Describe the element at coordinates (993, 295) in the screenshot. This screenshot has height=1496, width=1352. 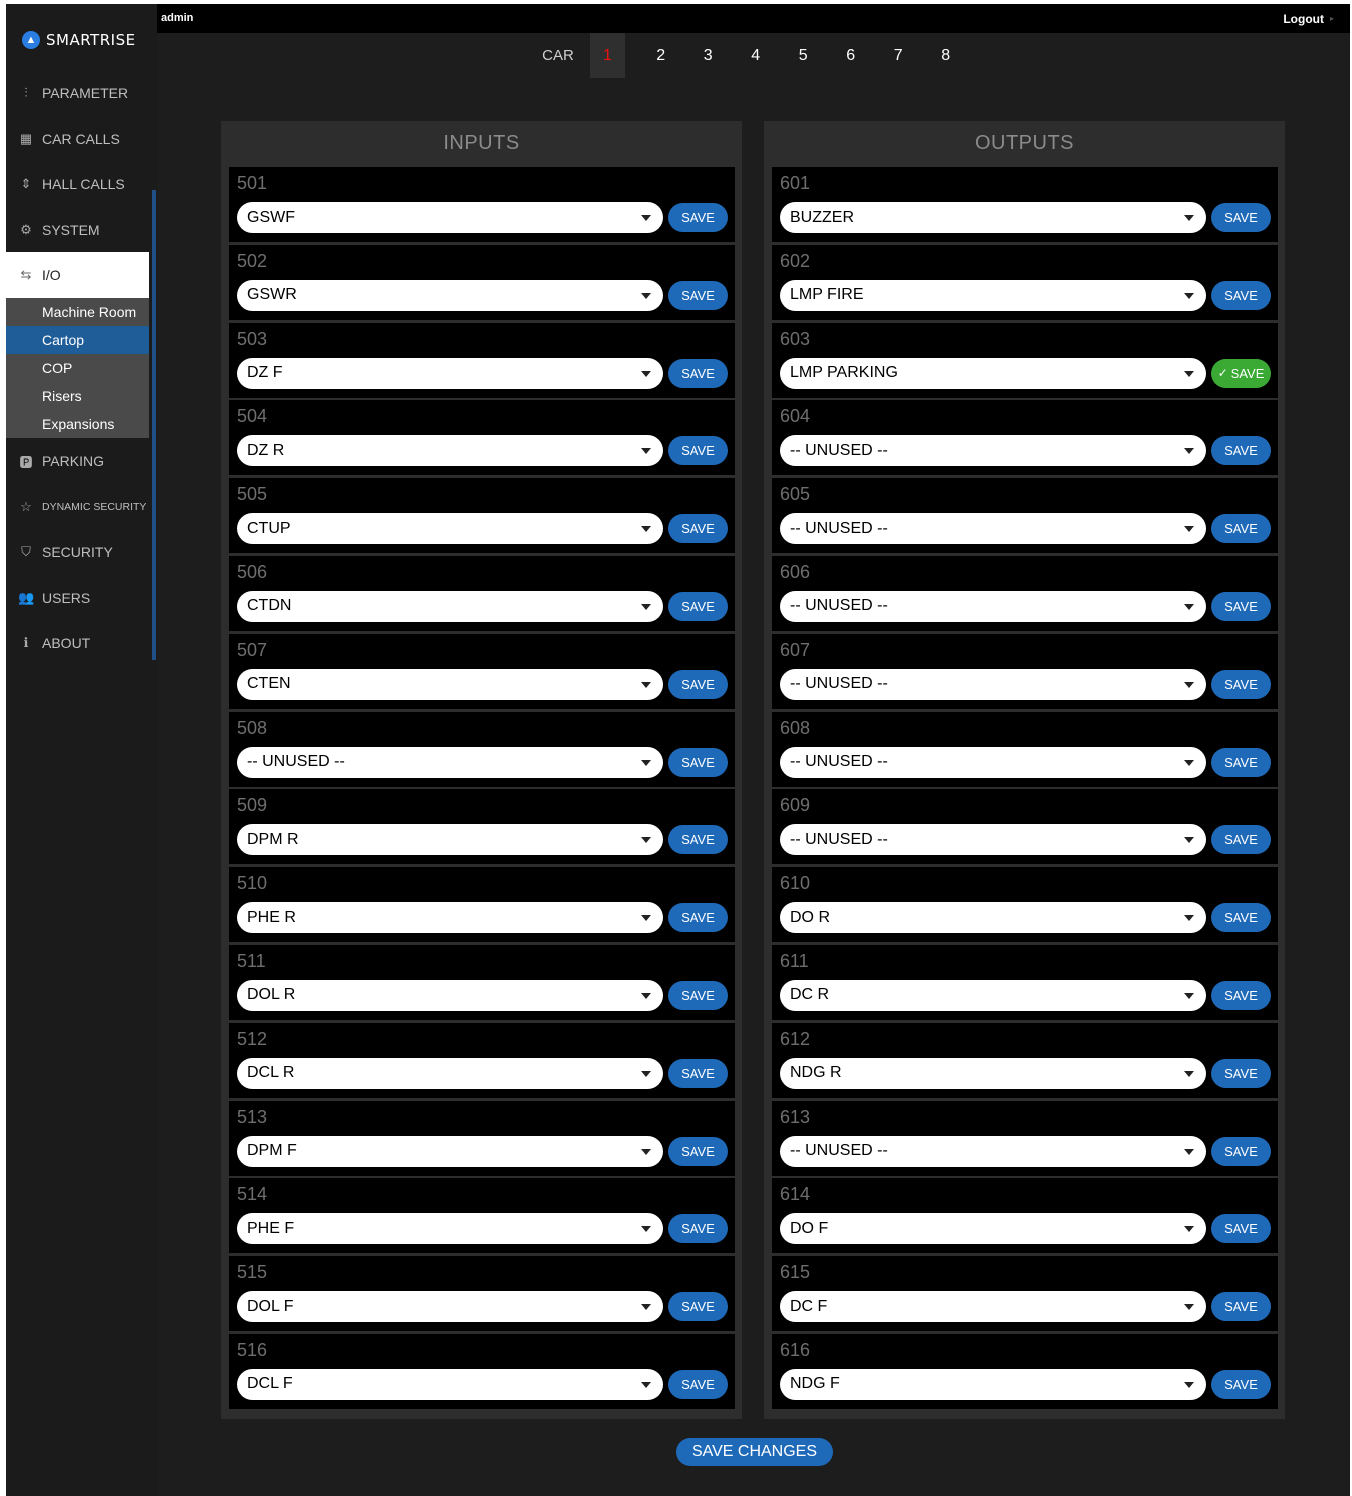
I see `function-select: LMP FIRE` at that location.